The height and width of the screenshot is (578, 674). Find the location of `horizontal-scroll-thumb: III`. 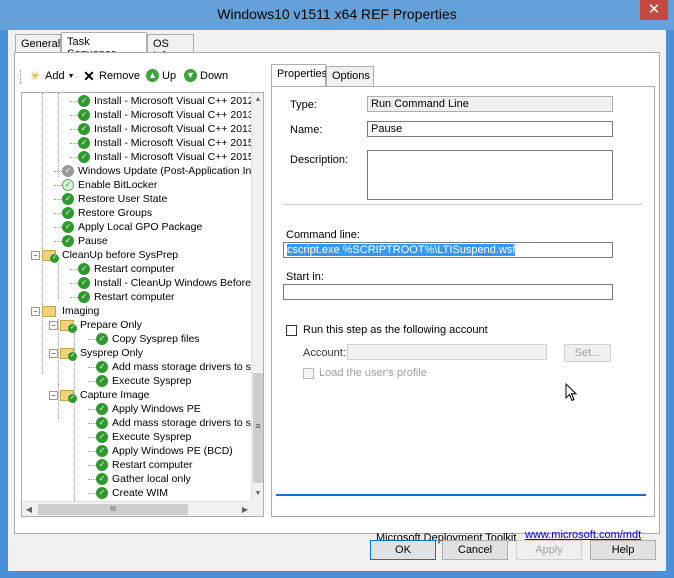

horizontal-scroll-thumb: III is located at coordinates (113, 509).